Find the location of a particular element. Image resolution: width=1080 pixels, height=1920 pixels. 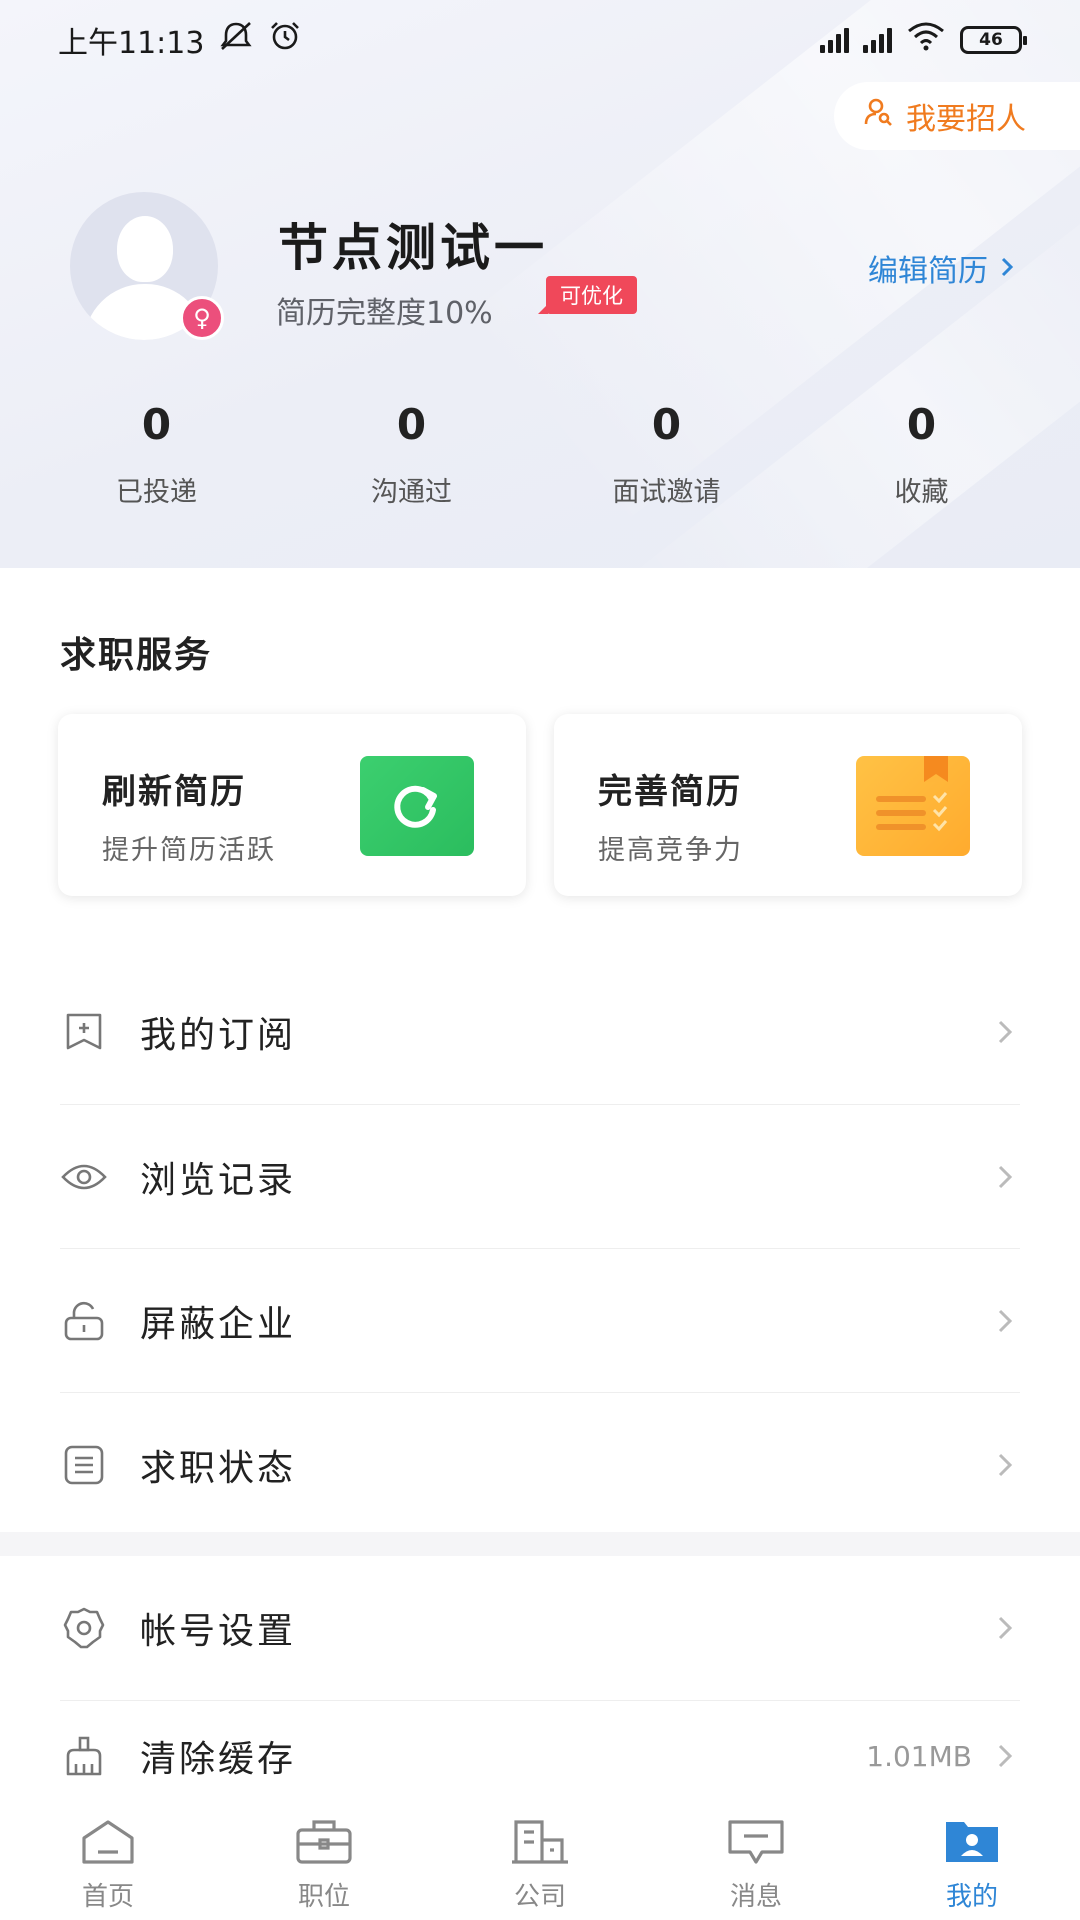

stats-row: 0 已投递 0 沟通过 0 面试邀请 0 收藏 is located at coordinates (540, 454).